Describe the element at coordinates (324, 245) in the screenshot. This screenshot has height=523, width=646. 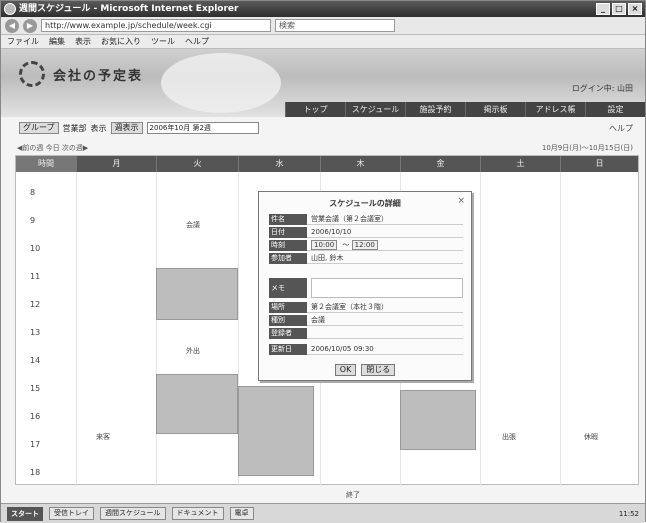
I see `start-time-select: 10:00` at that location.